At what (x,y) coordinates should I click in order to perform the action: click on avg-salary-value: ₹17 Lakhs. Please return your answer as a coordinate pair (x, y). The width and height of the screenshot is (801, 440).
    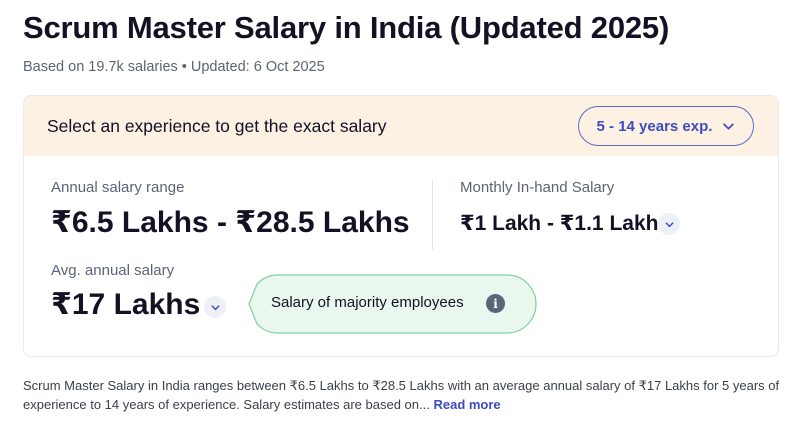
    Looking at the image, I should click on (126, 304).